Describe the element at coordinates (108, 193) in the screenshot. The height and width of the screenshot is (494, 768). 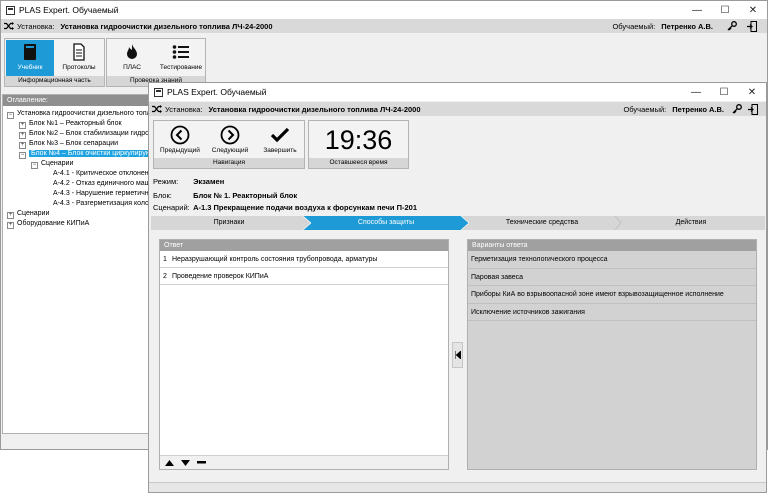
I see `tree-item-a43: А-4.3 - Нарушение герметичности` at that location.